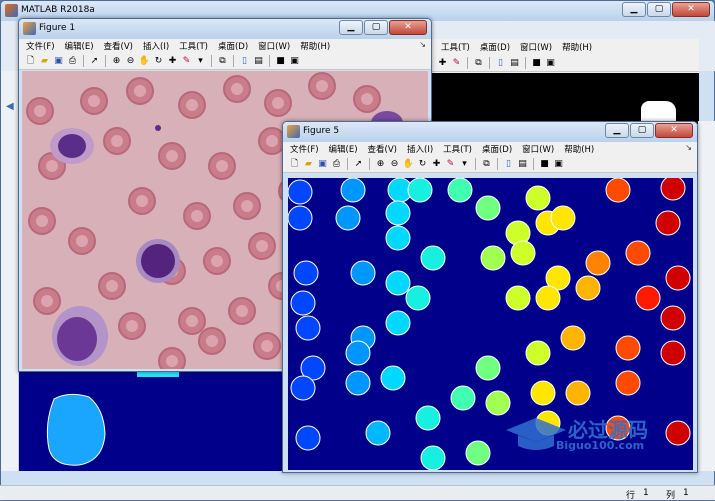 This screenshot has height=501, width=715. Describe the element at coordinates (691, 9) in the screenshot. I see `main-close-button: ✕` at that location.